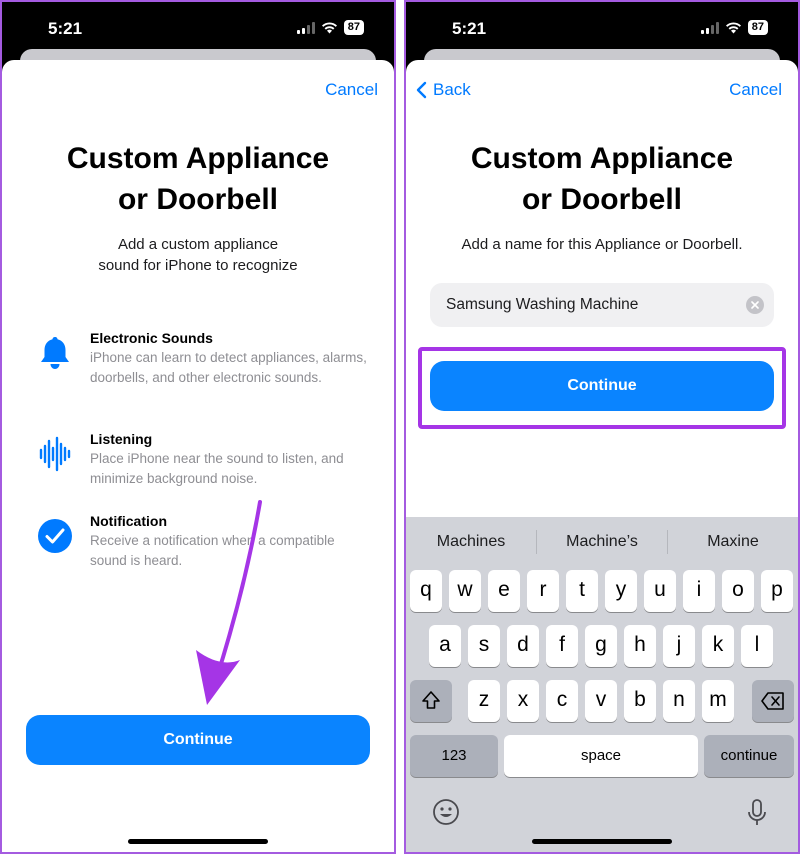 The image size is (800, 854). What do you see at coordinates (738, 591) in the screenshot?
I see `key-o: o` at bounding box center [738, 591].